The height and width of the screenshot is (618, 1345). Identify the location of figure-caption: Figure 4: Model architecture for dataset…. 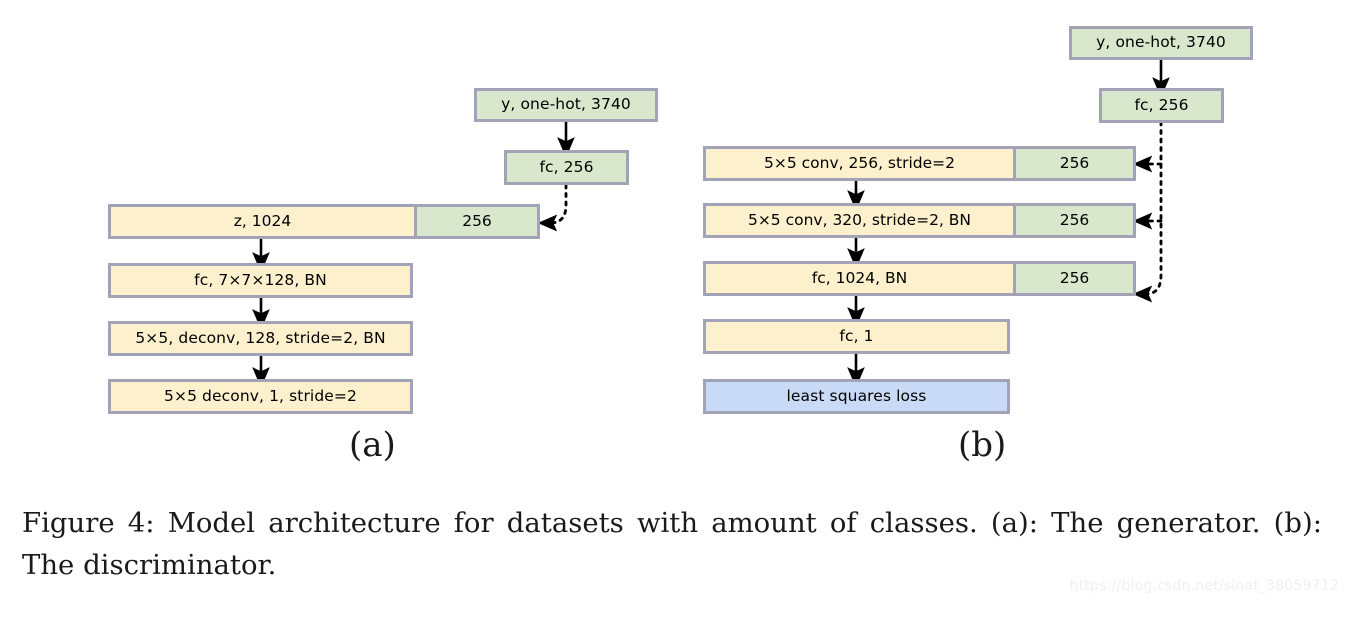
(672, 544).